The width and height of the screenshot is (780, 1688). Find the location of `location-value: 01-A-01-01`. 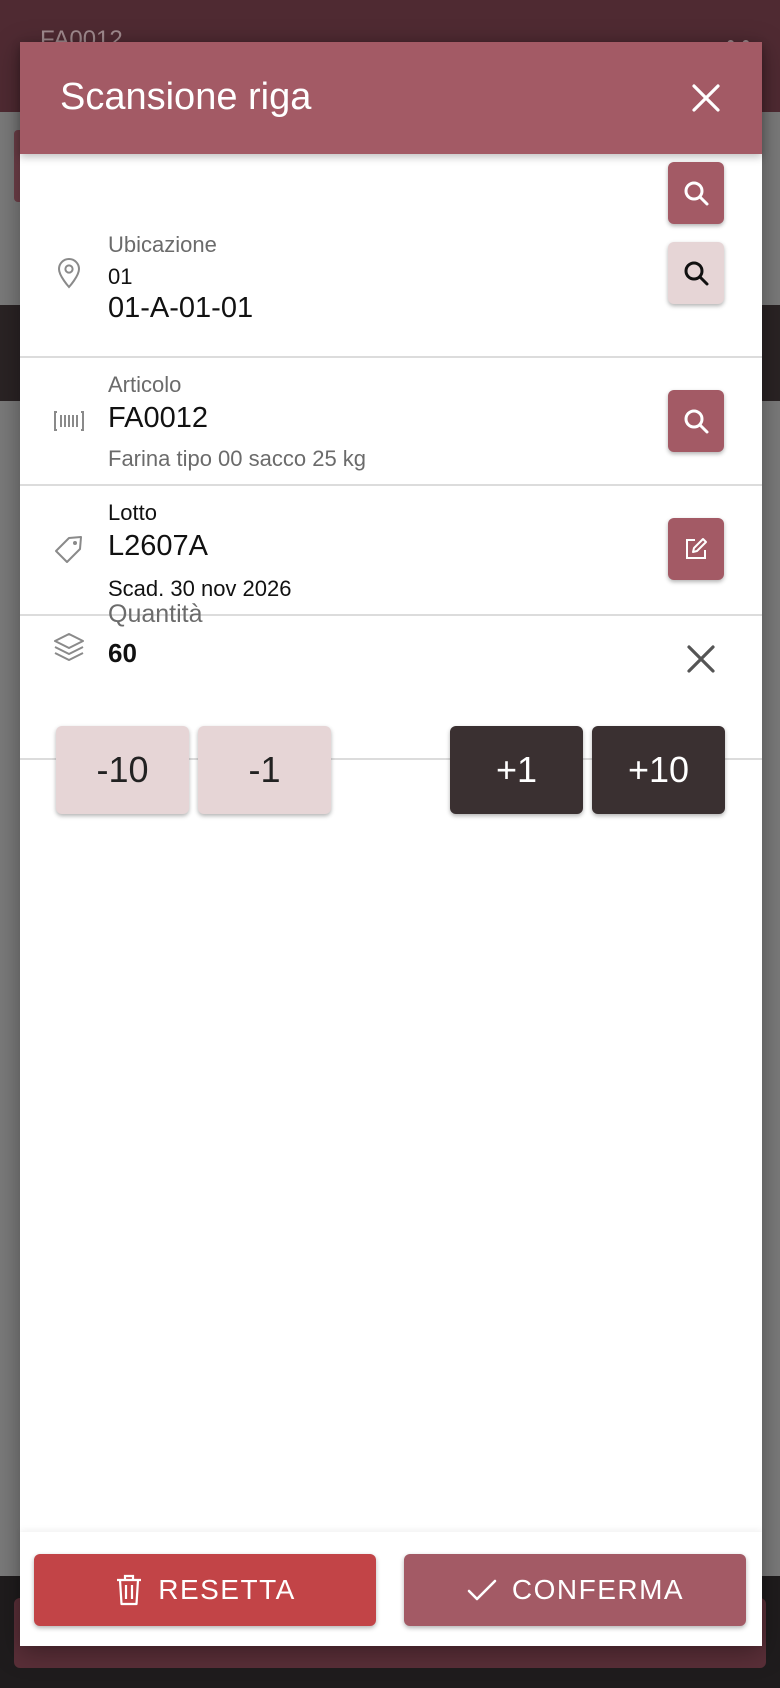

location-value: 01-A-01-01 is located at coordinates (181, 308).